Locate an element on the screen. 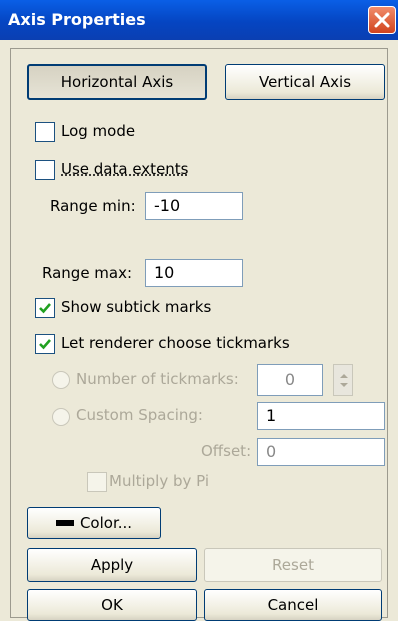  number-of-tickmarks-label: Number of tickmarks: is located at coordinates (157, 379).